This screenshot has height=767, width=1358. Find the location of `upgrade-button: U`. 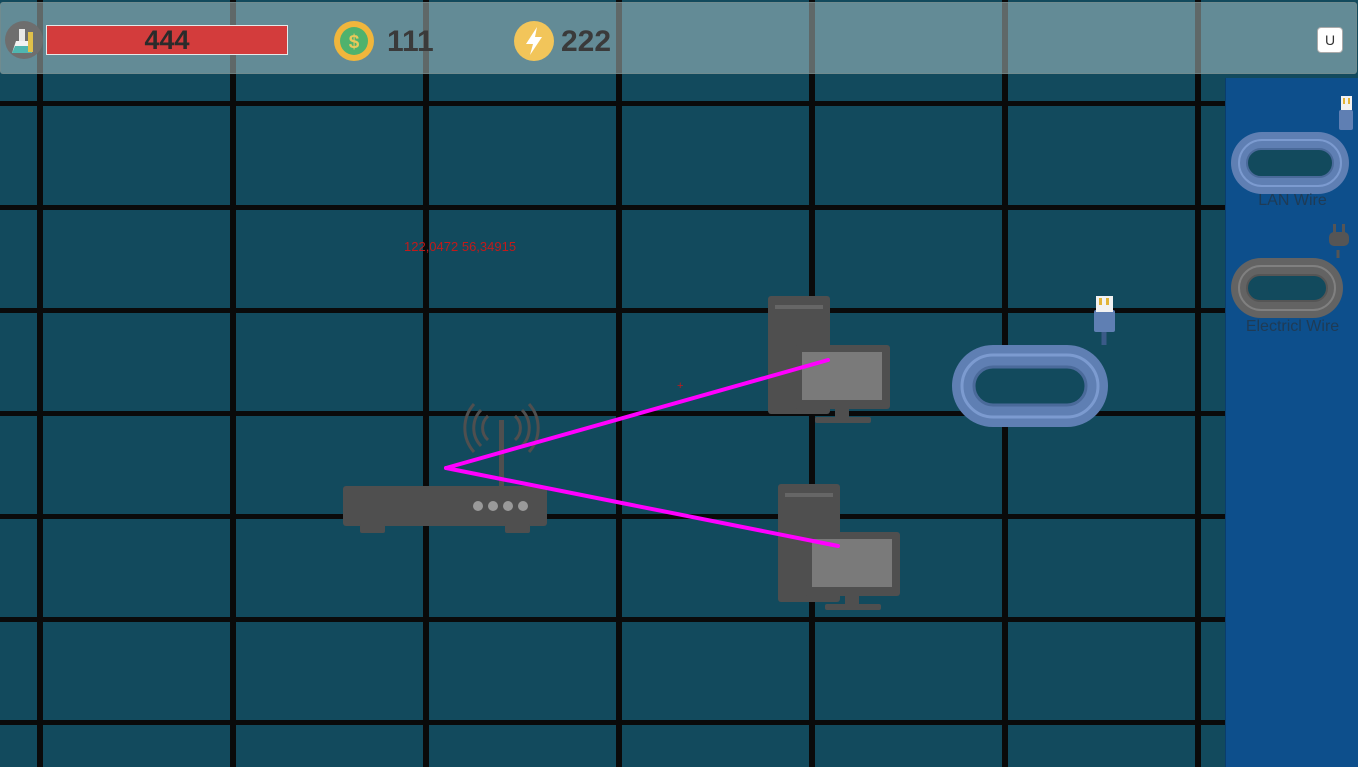

upgrade-button: U is located at coordinates (1330, 40).